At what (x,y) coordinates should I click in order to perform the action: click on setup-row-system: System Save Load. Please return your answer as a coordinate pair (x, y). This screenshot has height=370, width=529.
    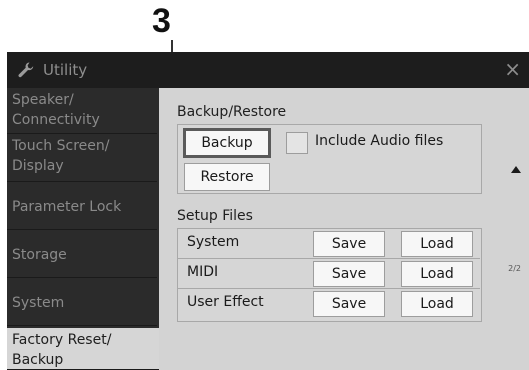
    Looking at the image, I should click on (328, 244).